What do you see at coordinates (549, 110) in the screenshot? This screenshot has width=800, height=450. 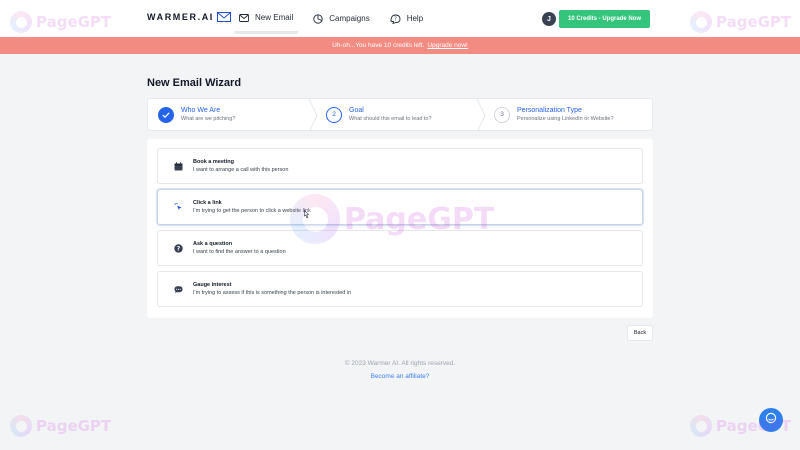 I see `step-title: Personalization Type` at bounding box center [549, 110].